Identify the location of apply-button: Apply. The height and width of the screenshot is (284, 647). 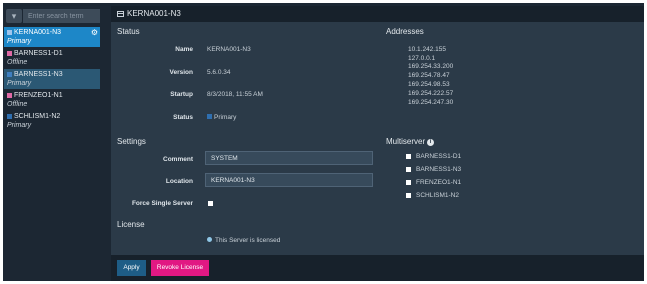
(131, 268).